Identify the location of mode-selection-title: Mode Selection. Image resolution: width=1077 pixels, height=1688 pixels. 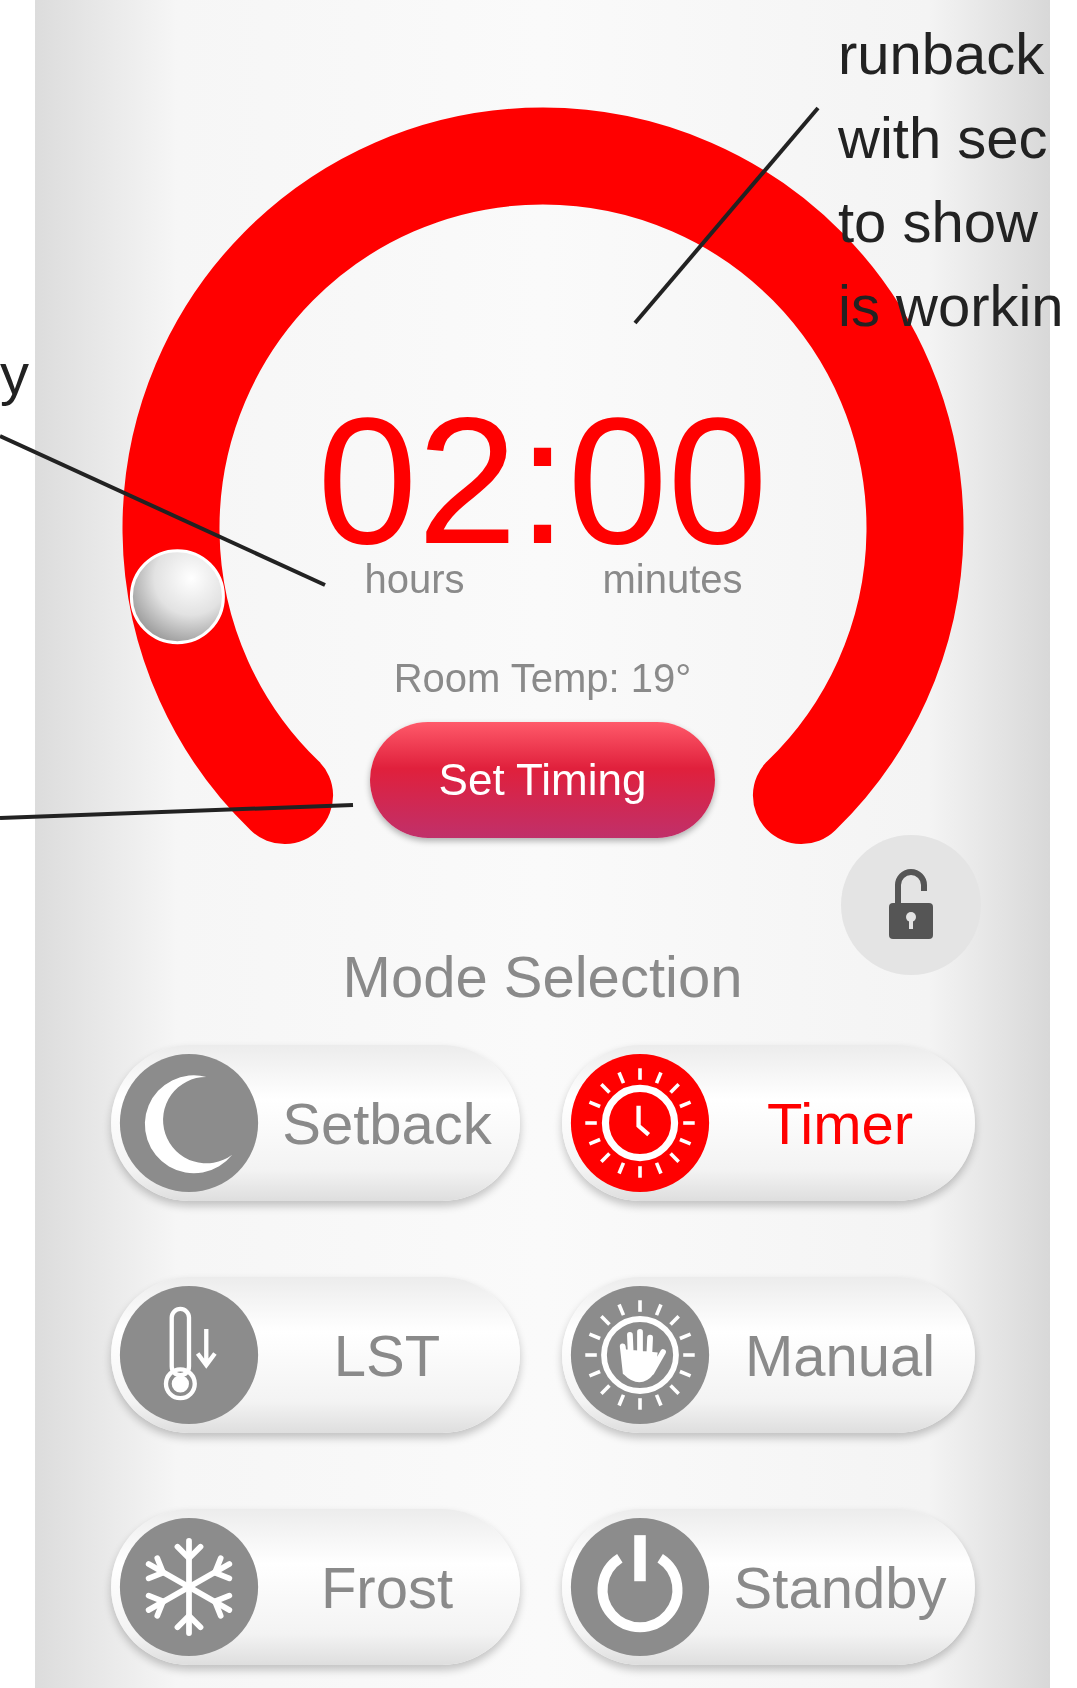
(542, 976).